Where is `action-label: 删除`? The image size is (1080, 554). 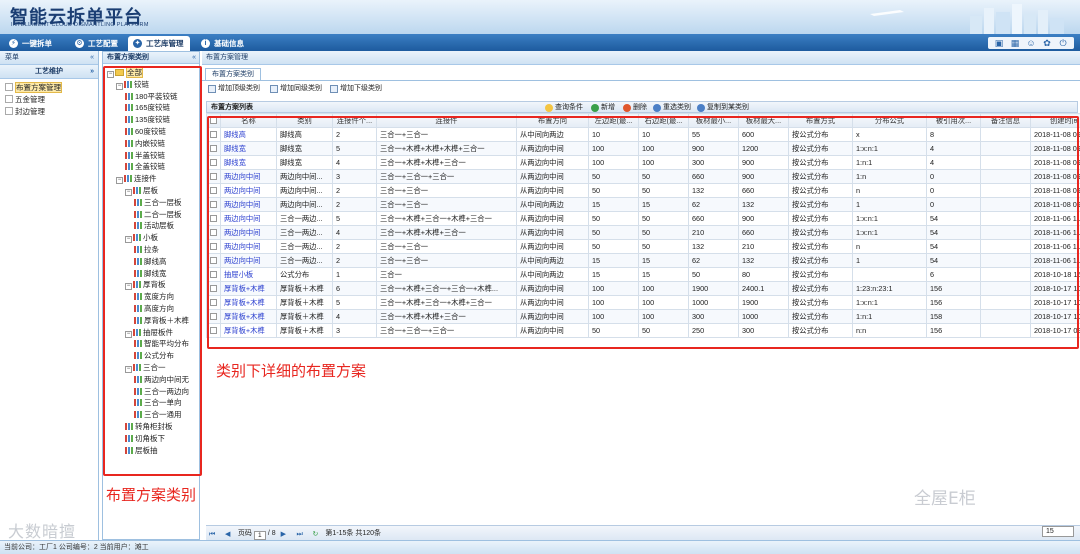 action-label: 删除 is located at coordinates (640, 107).